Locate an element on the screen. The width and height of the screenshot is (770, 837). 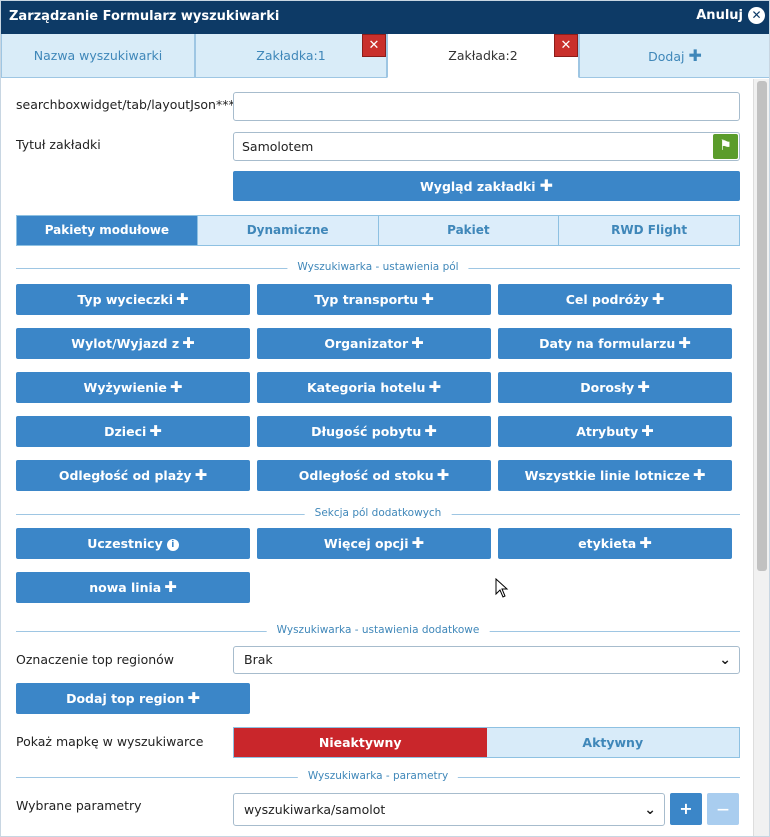
cancel-button: Anuluj ✕ is located at coordinates (730, 15).